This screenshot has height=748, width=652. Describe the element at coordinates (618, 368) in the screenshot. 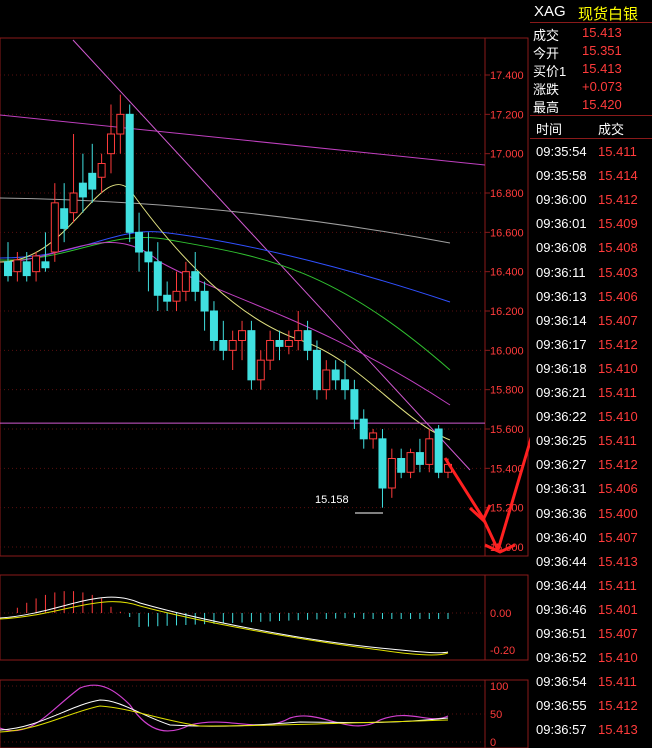

I see `trade-price: 15.410` at that location.